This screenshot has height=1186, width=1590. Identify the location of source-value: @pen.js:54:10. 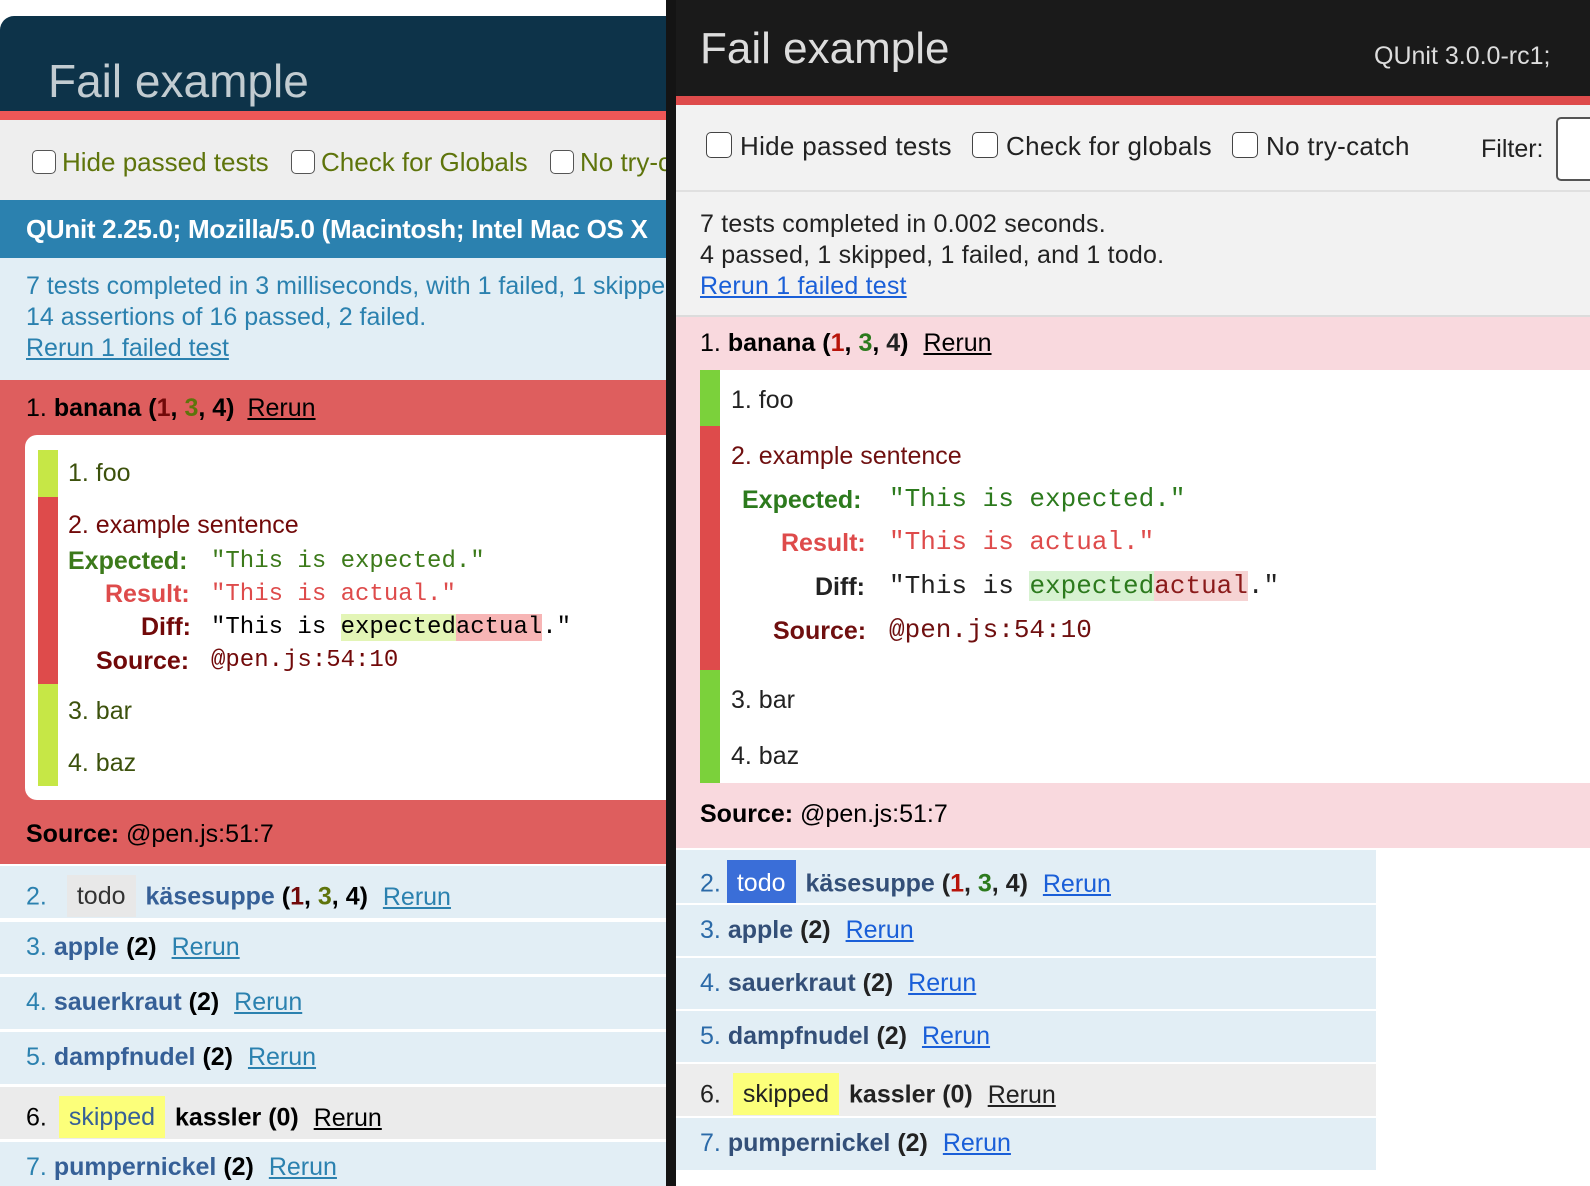
(305, 660).